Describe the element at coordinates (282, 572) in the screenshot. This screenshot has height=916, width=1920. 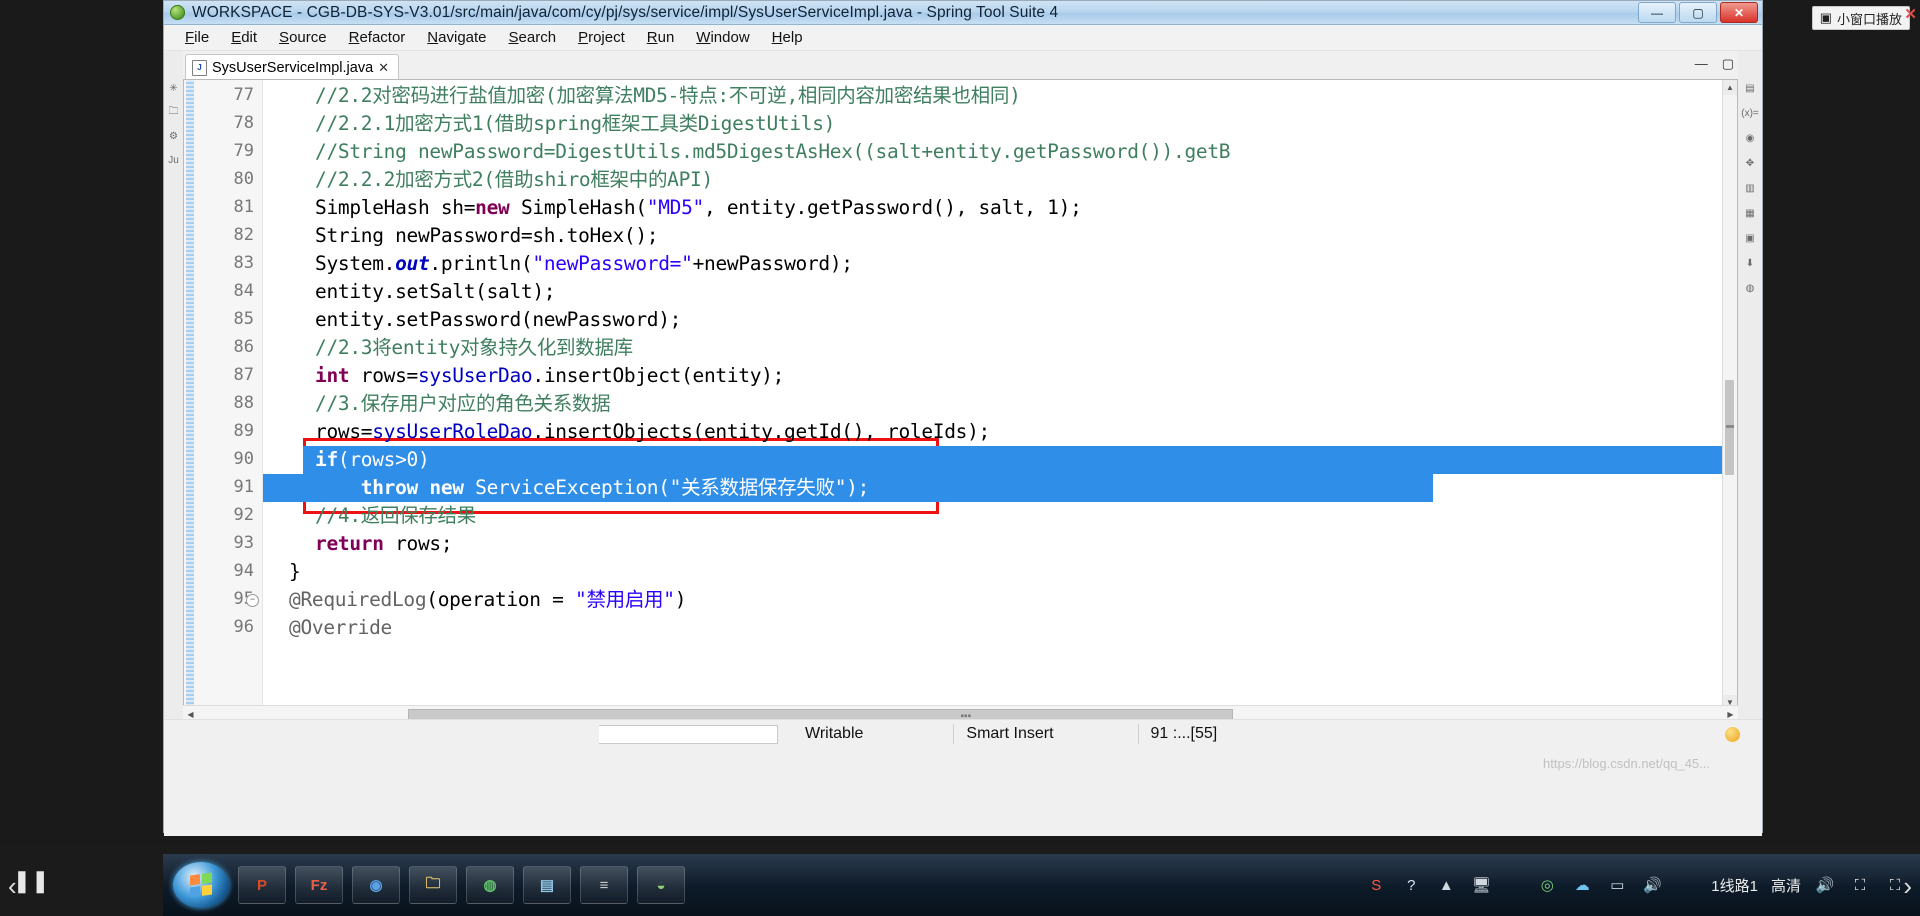
I see `code-line: }` at that location.